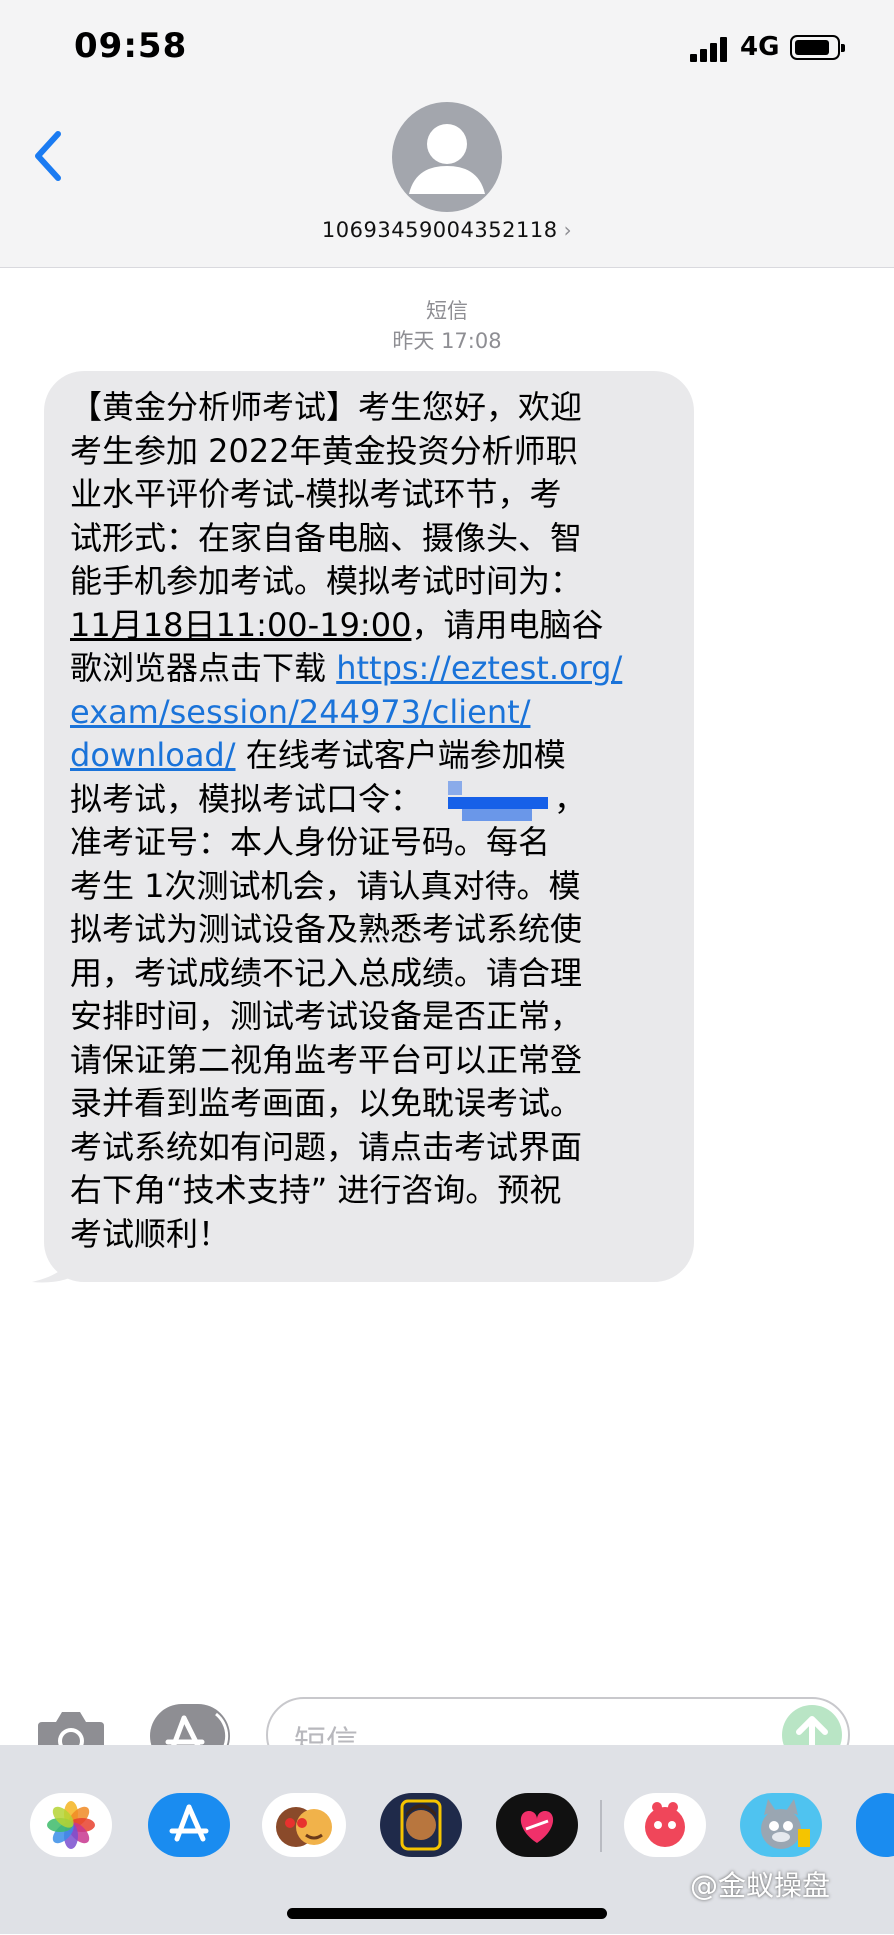  I want to click on message-line: 能手机参加考试。模拟考试时间为：, so click(326, 581).